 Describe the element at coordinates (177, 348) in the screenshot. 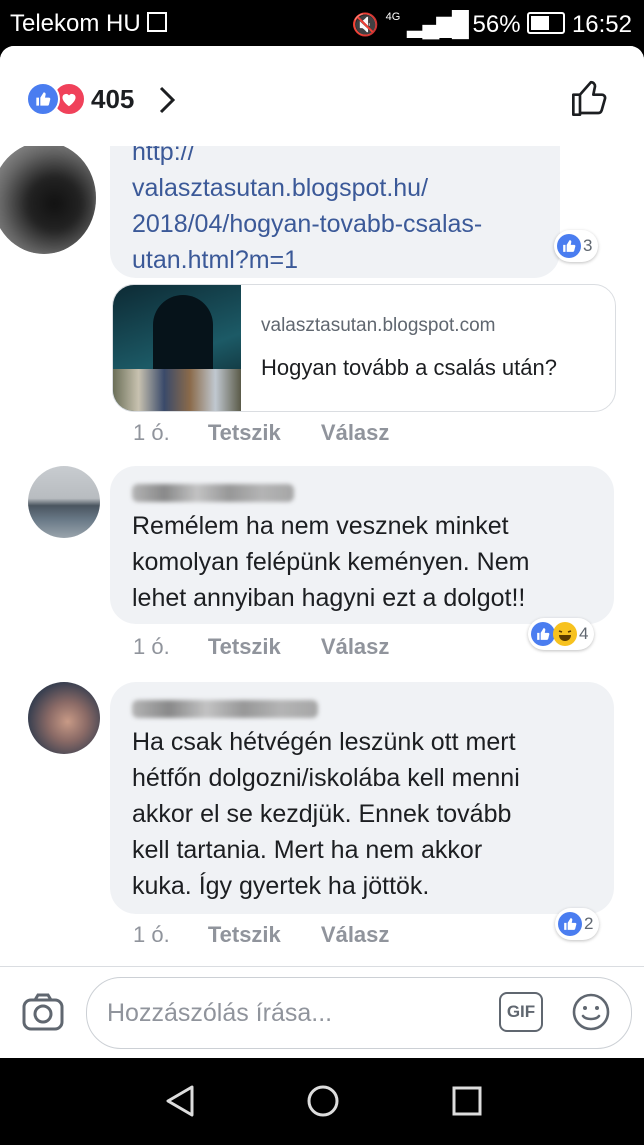

I see `link-preview-image` at that location.